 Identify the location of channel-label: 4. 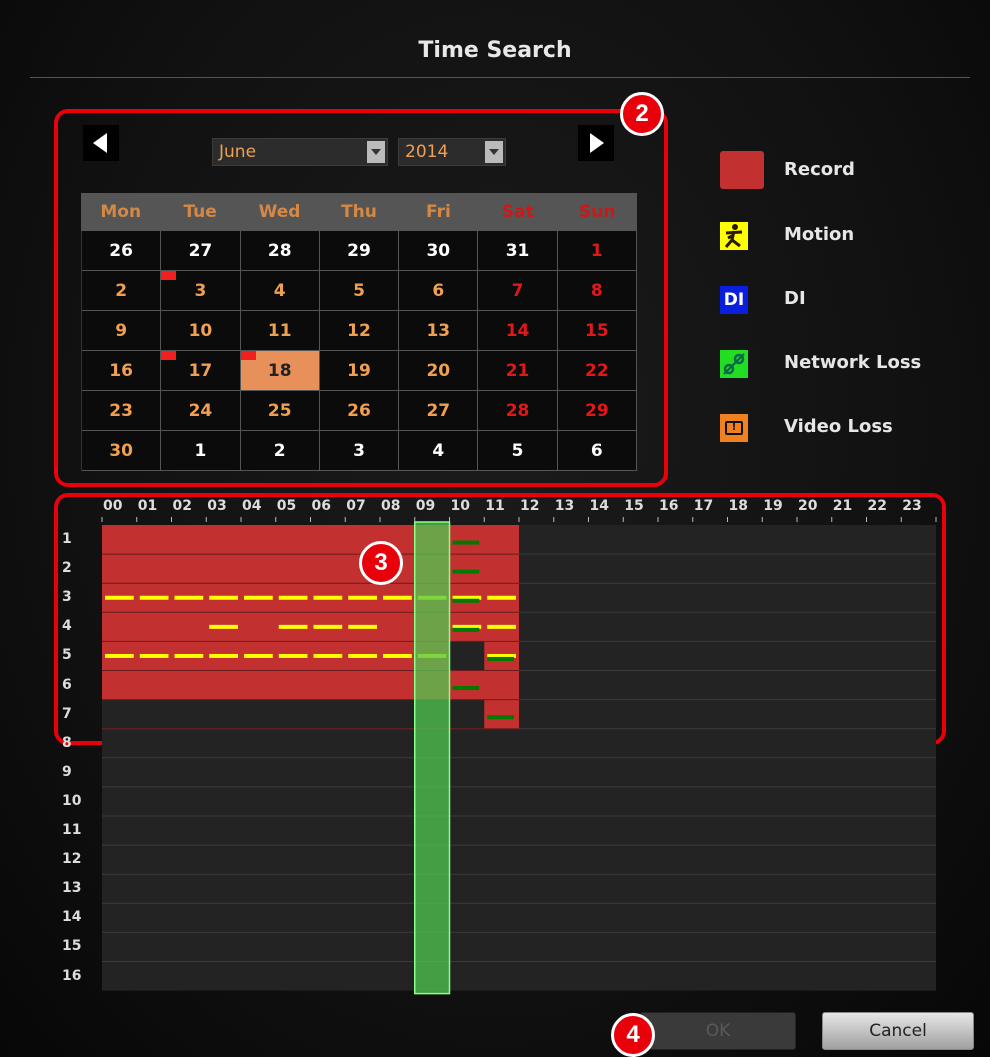
(67, 626).